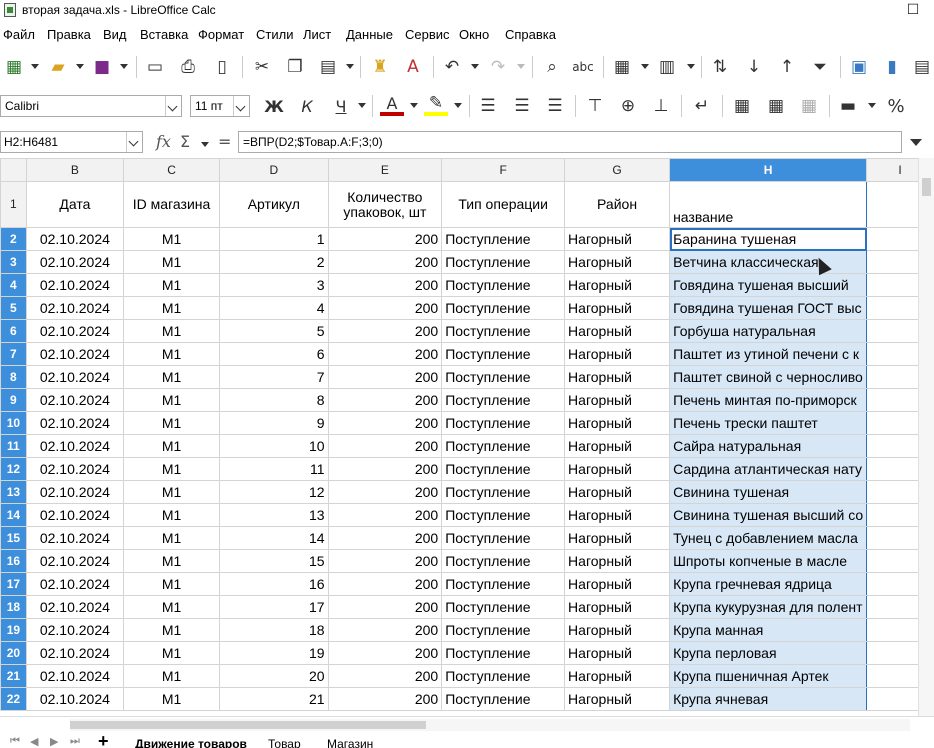  I want to click on align-bottom-icon: ⊥, so click(661, 106).